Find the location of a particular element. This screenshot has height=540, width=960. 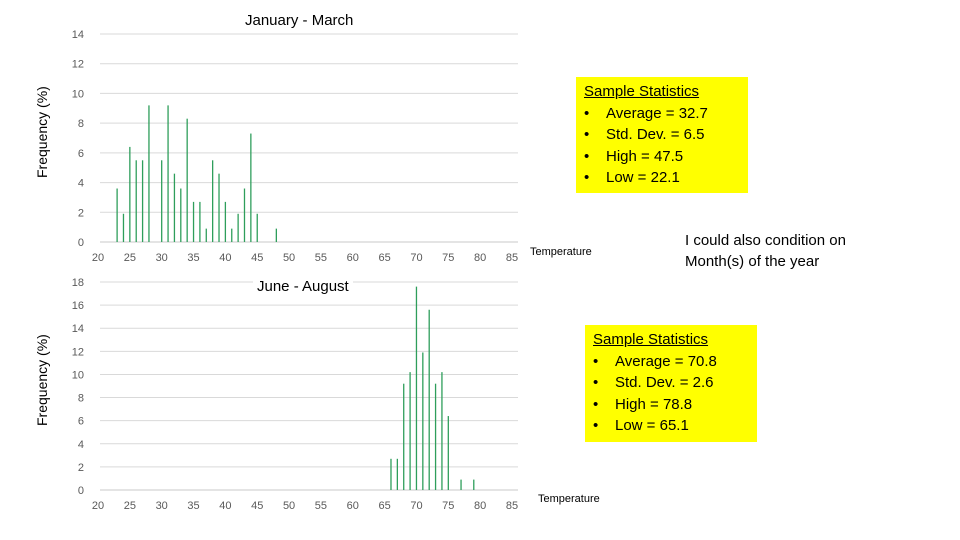

stats-item: • Low = 22.1 is located at coordinates (632, 177).